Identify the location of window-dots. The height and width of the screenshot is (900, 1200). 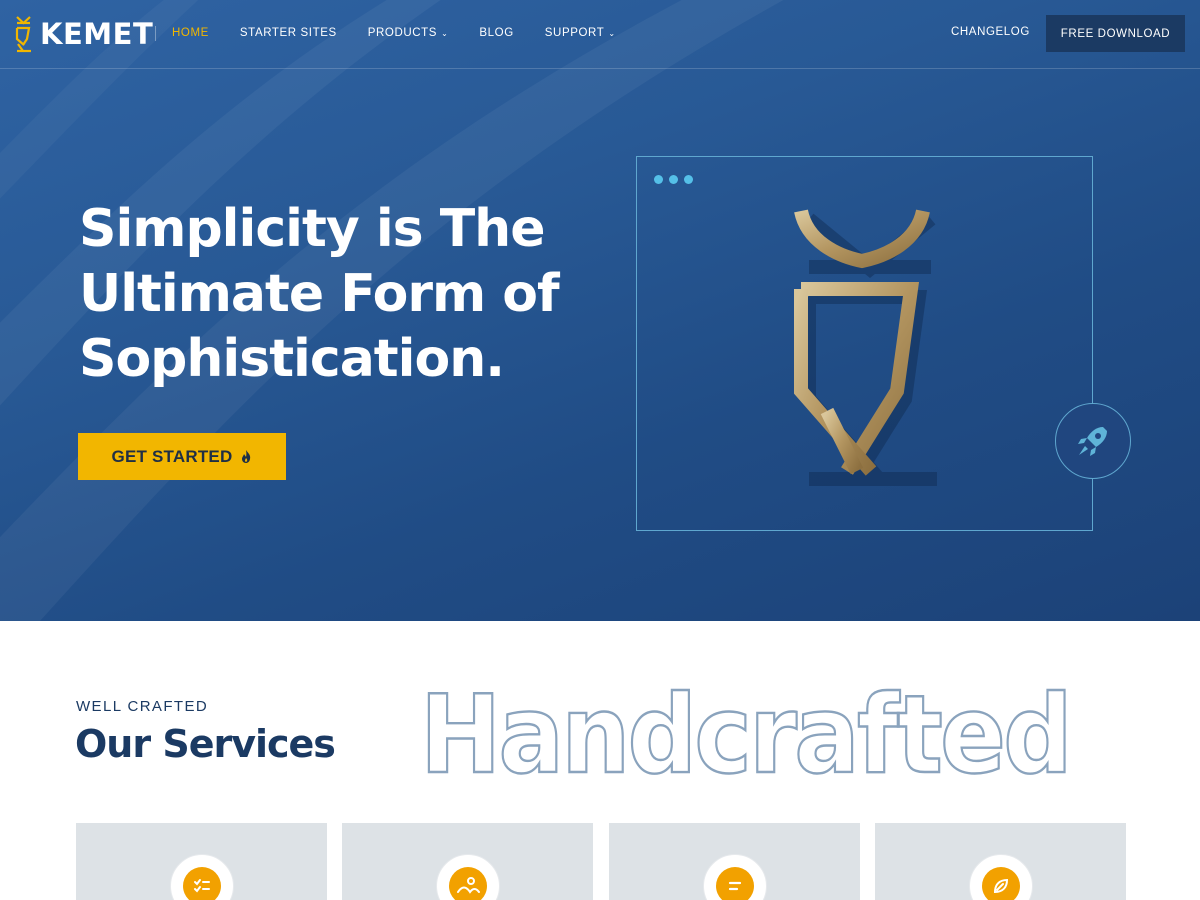
(676, 179).